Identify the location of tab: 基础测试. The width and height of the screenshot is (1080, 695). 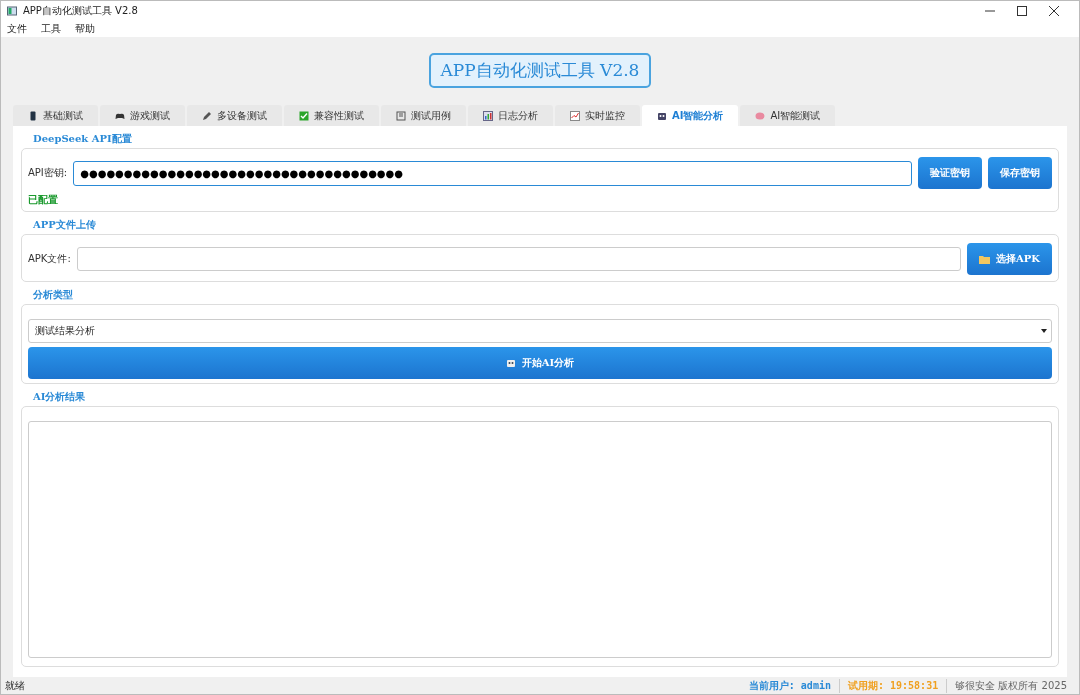
(55, 115).